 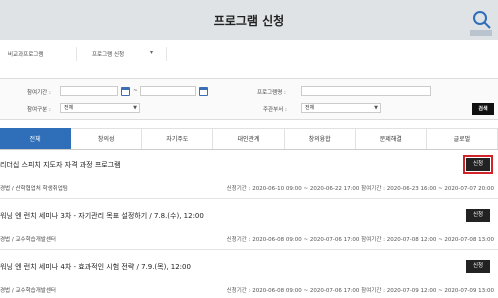 What do you see at coordinates (151, 52) in the screenshot?
I see `chevron-down-icon: ▾` at bounding box center [151, 52].